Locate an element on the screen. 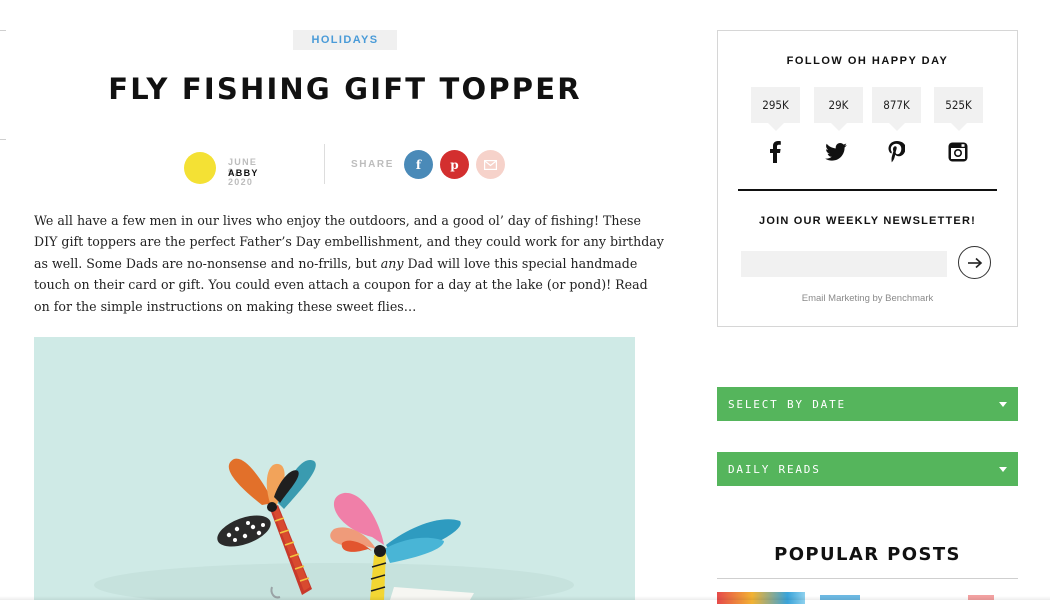 This screenshot has height=604, width=1050. pinterest-count: 877K is located at coordinates (896, 109).